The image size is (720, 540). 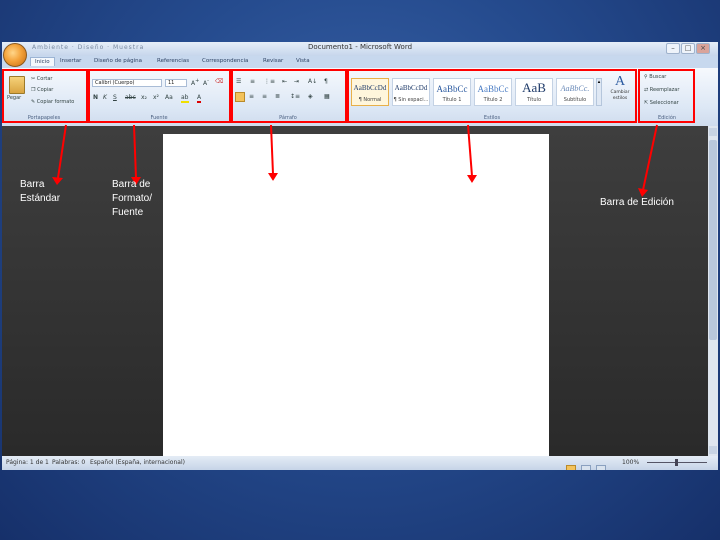 I want to click on arrow-font, so click(x=135, y=151).